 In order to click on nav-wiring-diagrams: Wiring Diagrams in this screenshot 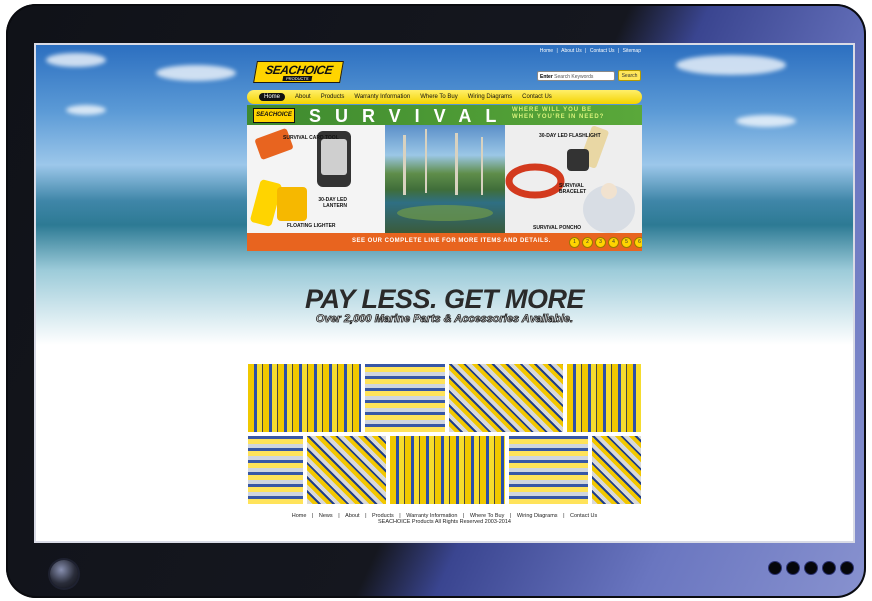, I will do `click(490, 97)`.